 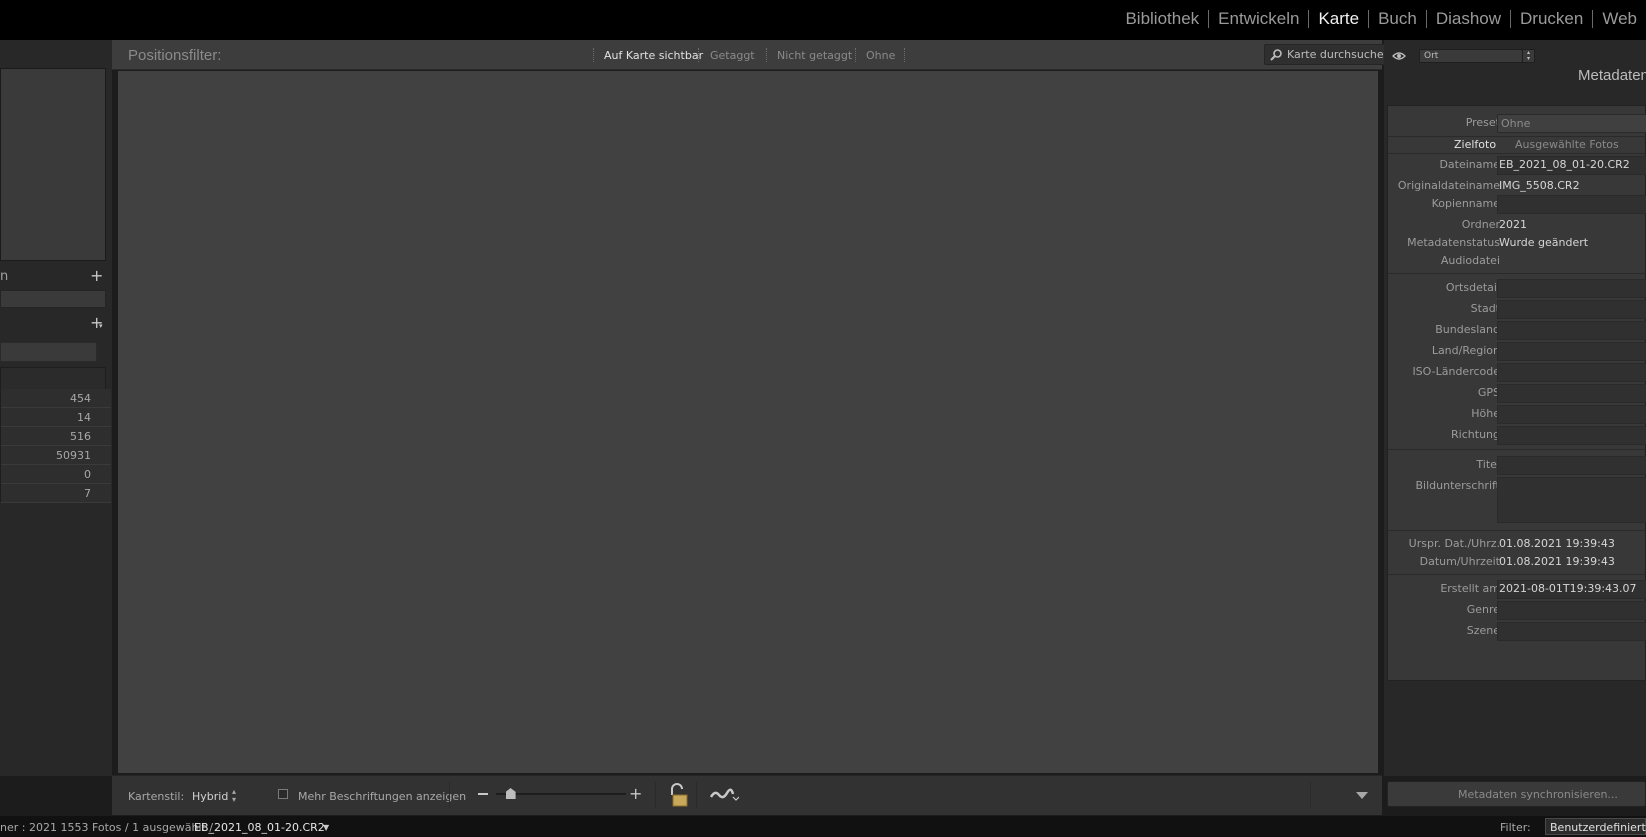 I want to click on search-icon, so click(x=1276, y=55).